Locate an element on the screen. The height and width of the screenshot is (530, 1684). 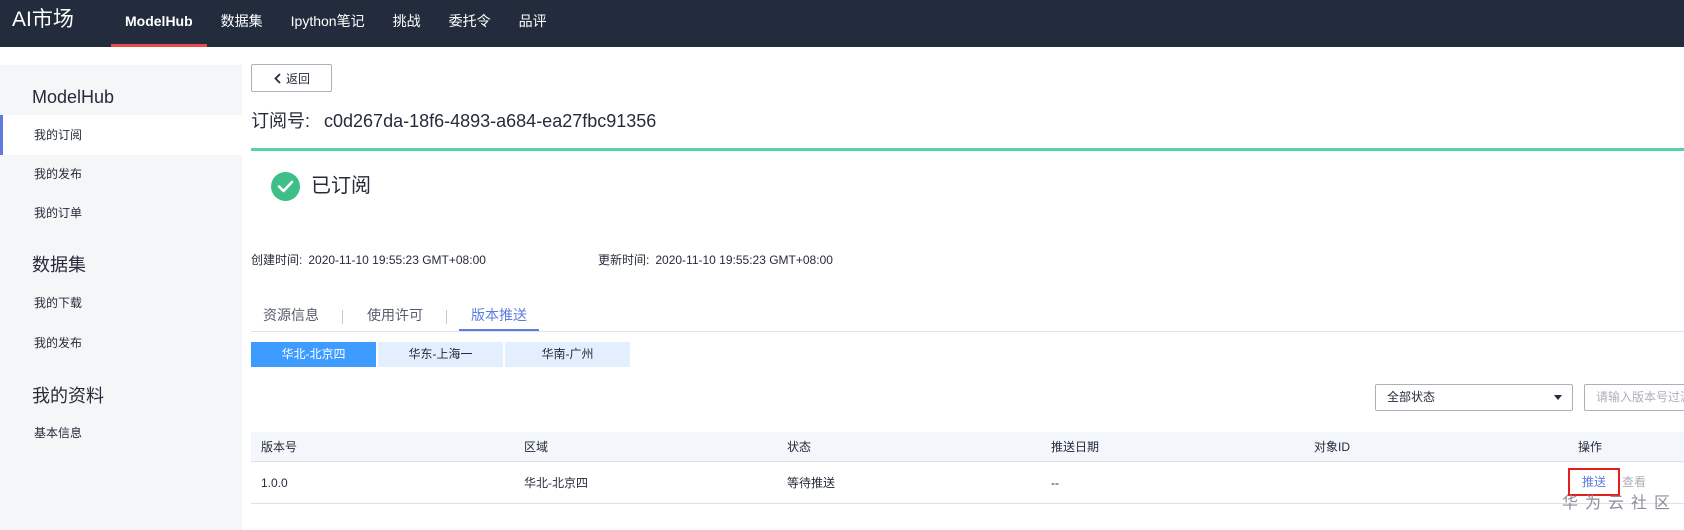
sidebar-item-my-subscriptions: 我的订阅 is located at coordinates (121, 135).